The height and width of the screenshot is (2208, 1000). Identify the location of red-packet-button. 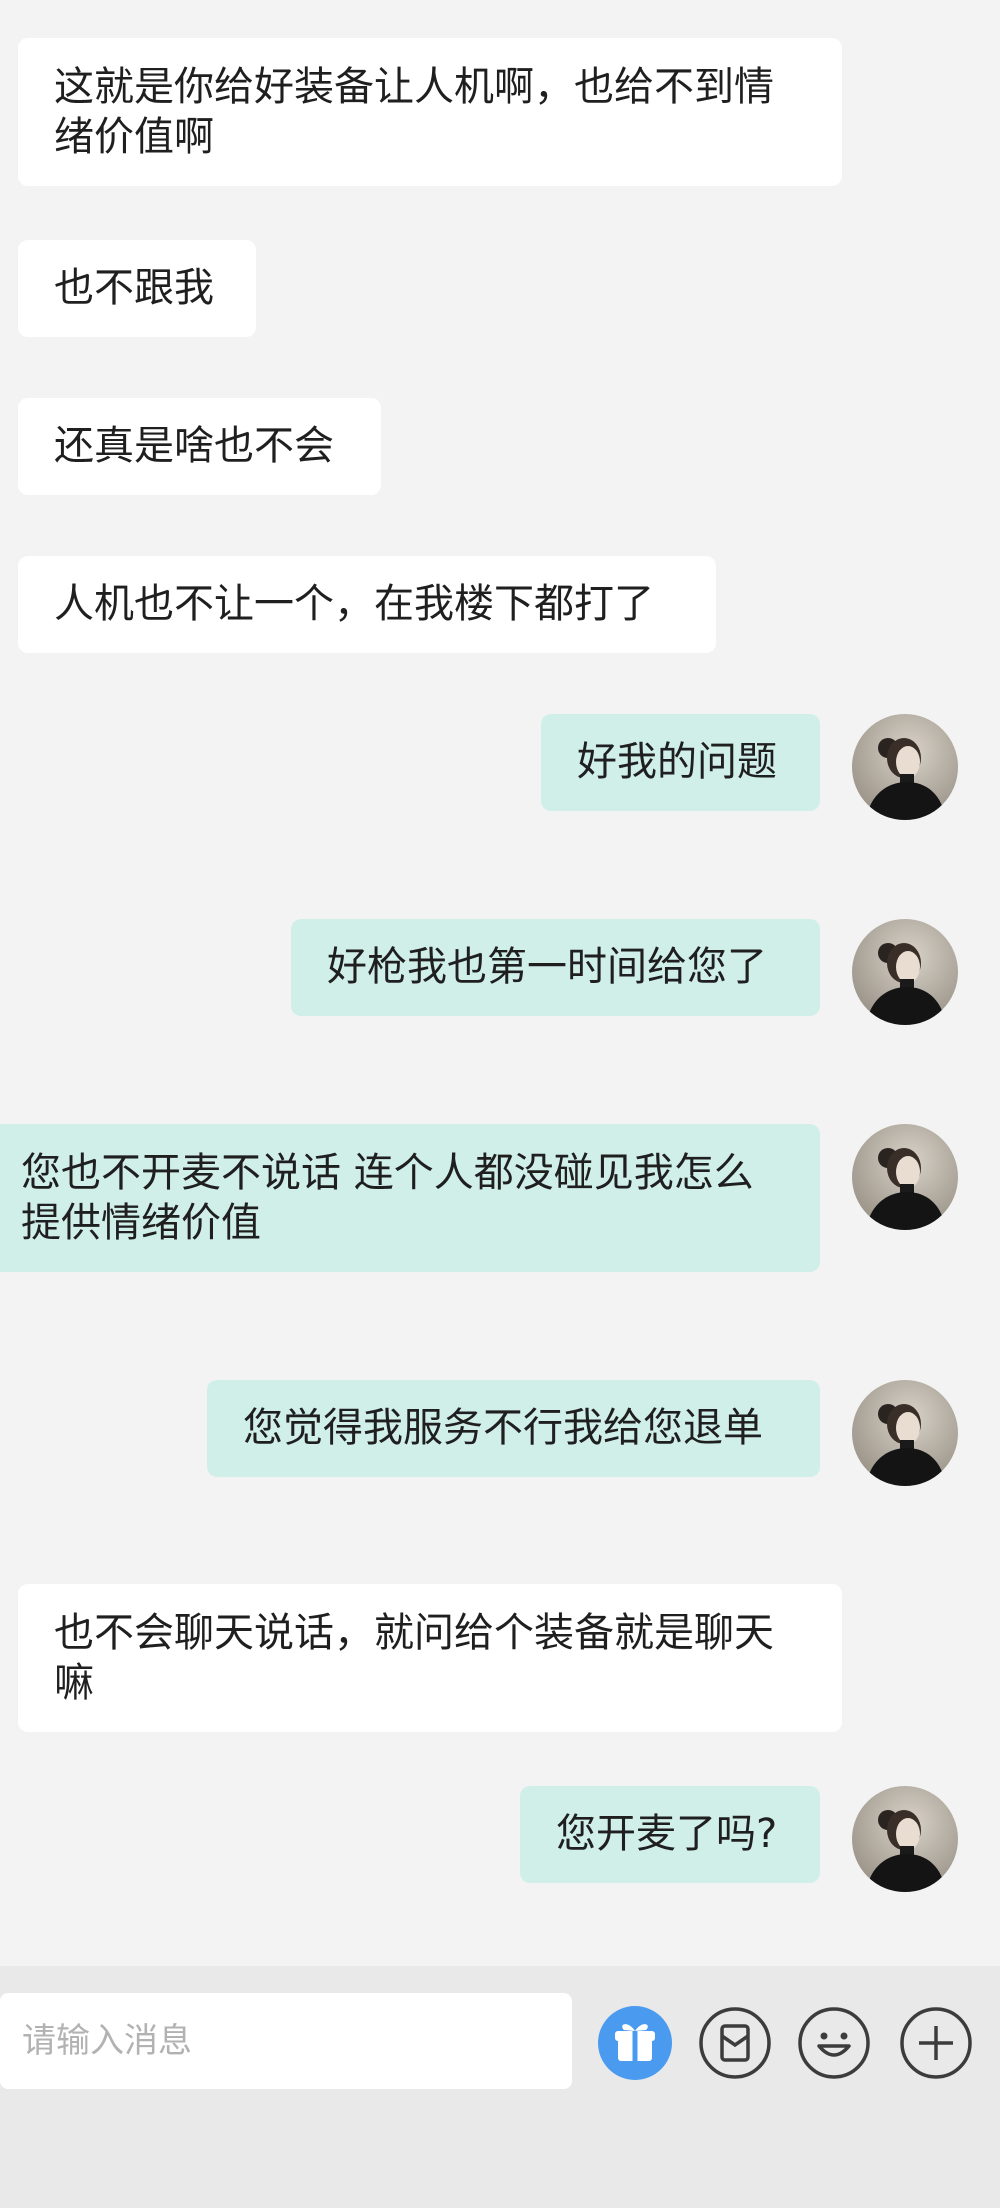
(735, 2043).